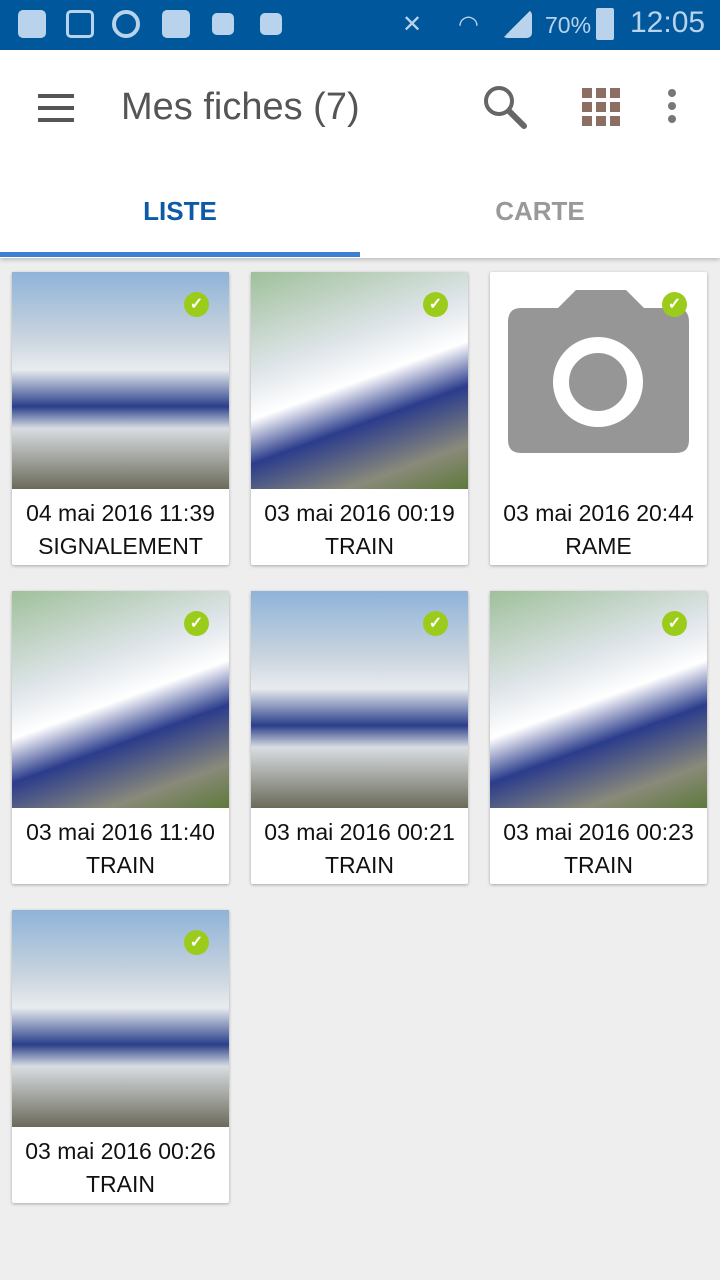 The width and height of the screenshot is (720, 1280). Describe the element at coordinates (120, 737) in the screenshot. I see `list-item: ✓ 03 mai 2016 11:40 TRAIN` at that location.